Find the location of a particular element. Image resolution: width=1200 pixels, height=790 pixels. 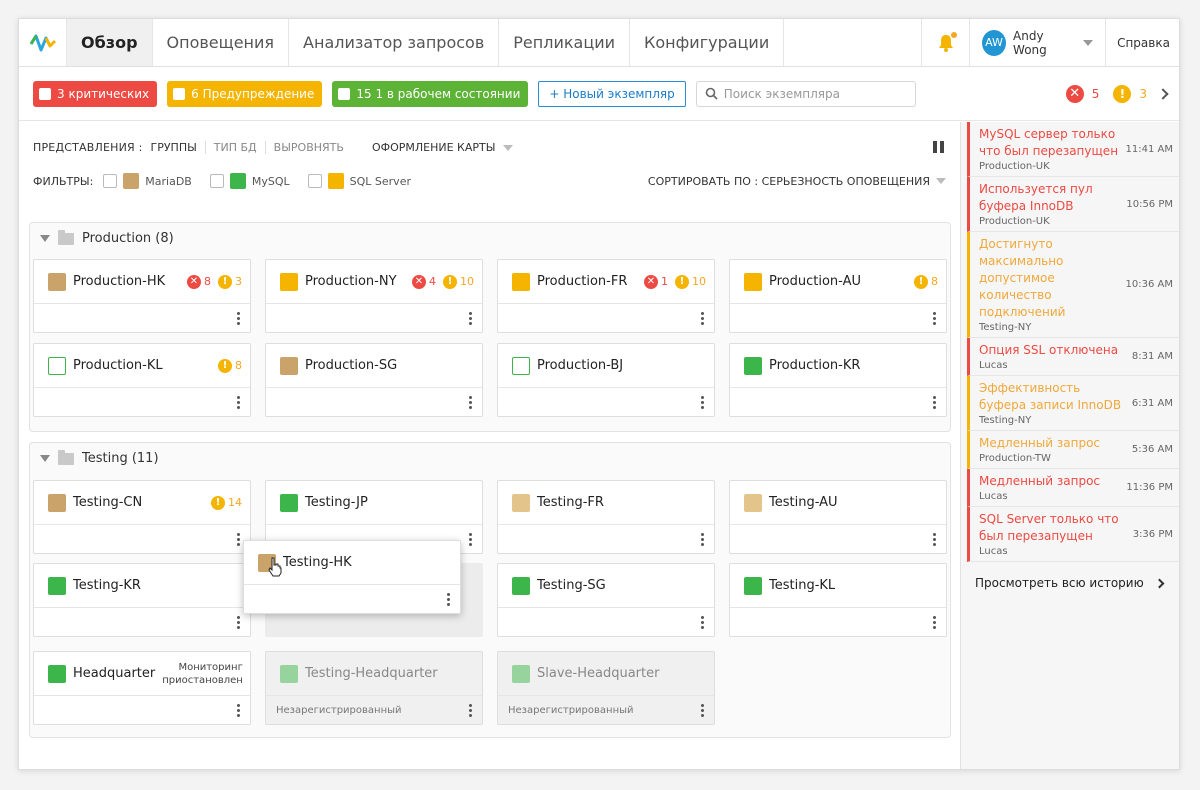

sort-dropdown: СОРТИРОВАТЬ ПО : СЕРЬЕЗНОСТЬ ОПОВЕЩЕНИЯ is located at coordinates (797, 181).